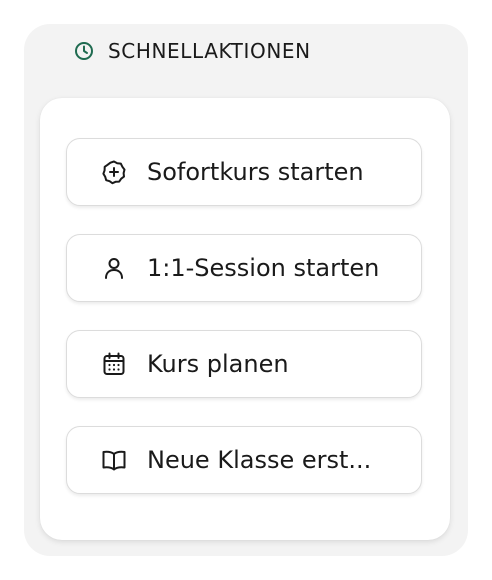 The image size is (492, 580). I want to click on panel-header: SCHNELLAKTIONEN, so click(192, 51).